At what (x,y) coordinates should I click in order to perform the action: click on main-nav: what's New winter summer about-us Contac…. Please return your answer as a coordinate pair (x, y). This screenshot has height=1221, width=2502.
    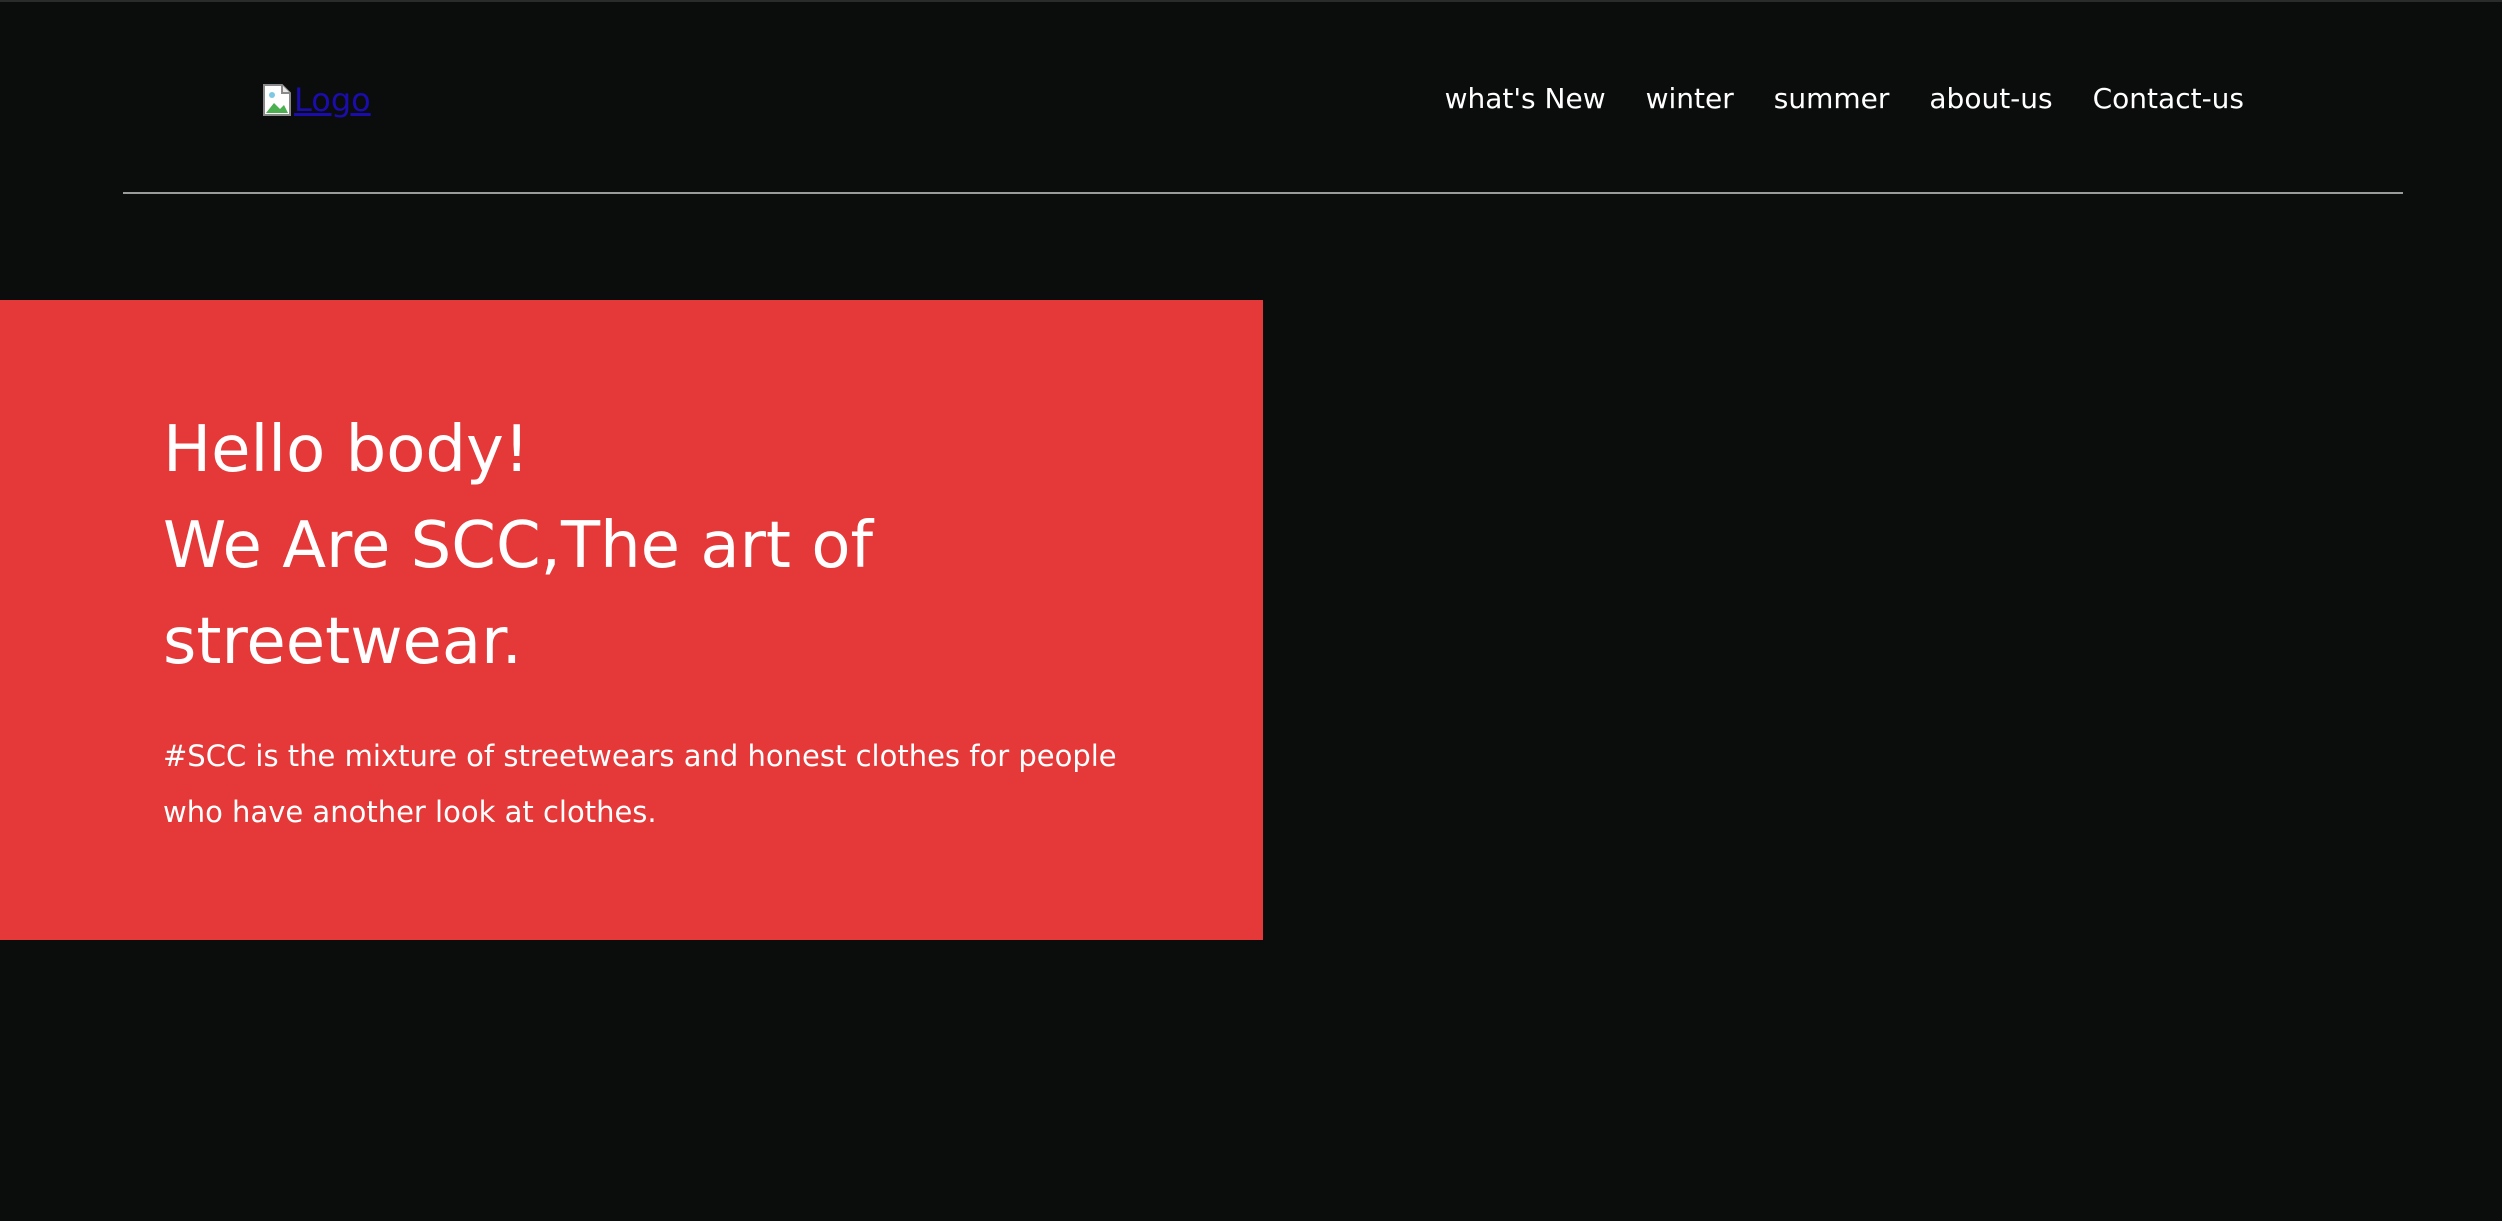
    Looking at the image, I should click on (1844, 99).